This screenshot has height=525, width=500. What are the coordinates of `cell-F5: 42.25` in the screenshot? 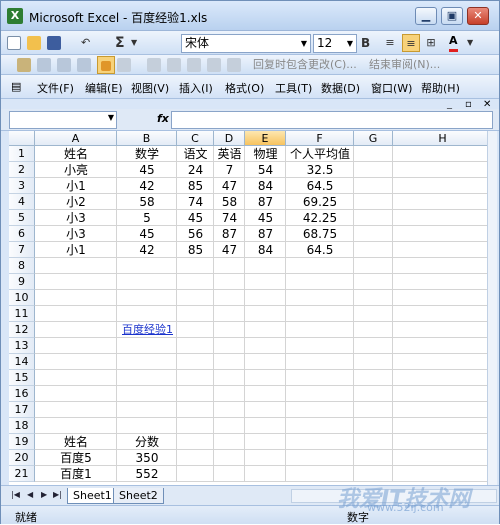 It's located at (320, 218).